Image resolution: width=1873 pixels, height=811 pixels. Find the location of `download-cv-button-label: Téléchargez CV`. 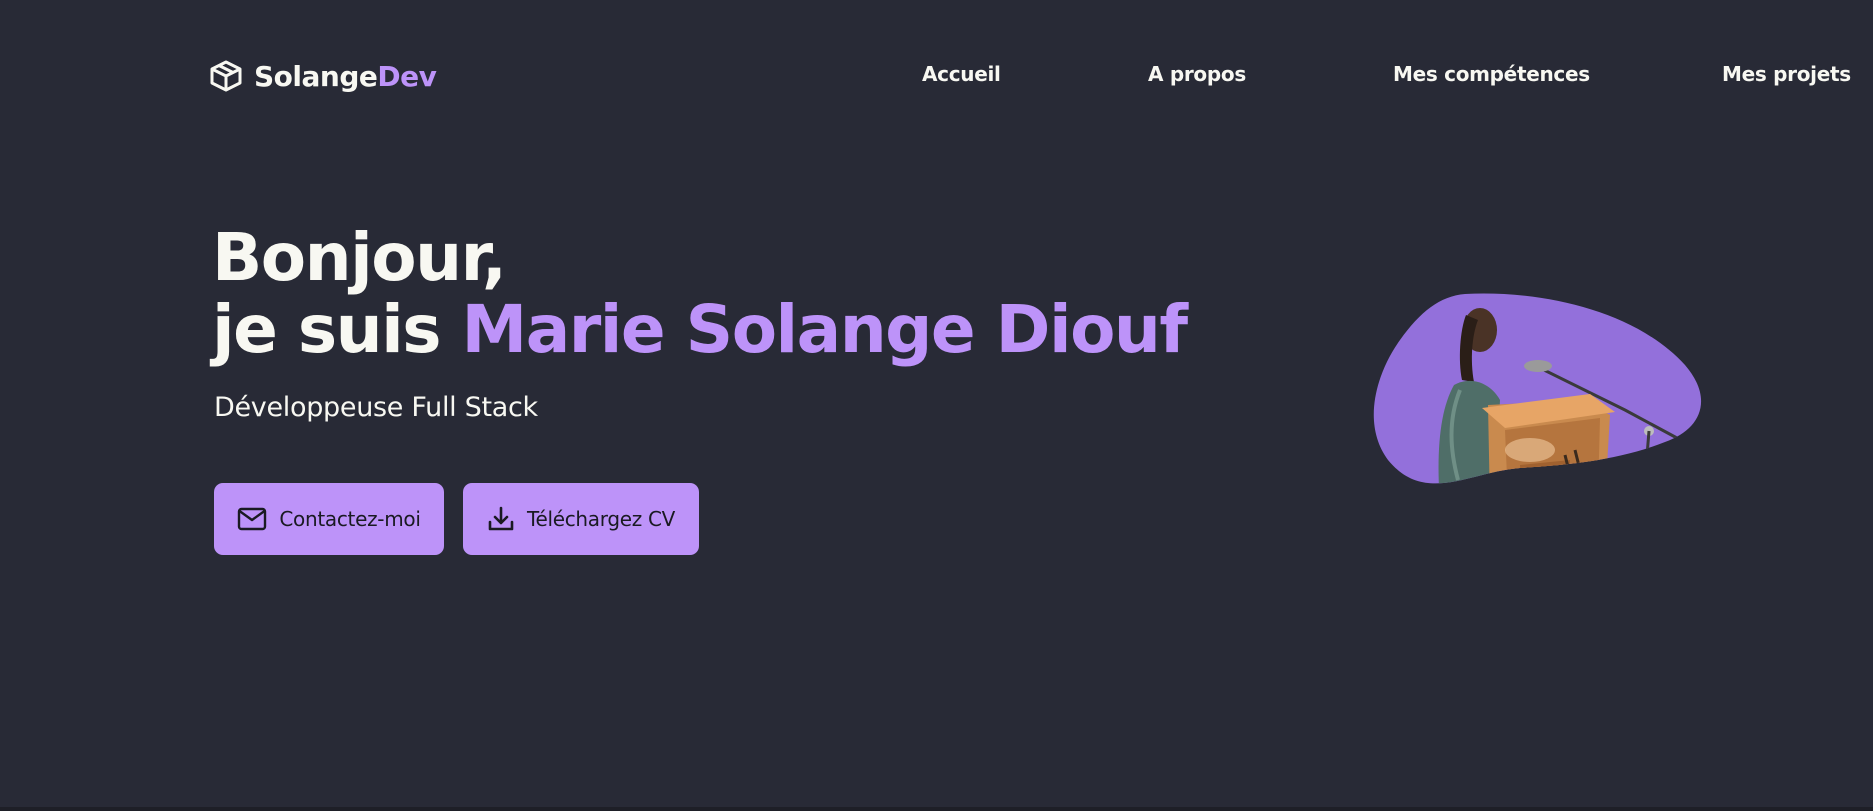

download-cv-button-label: Téléchargez CV is located at coordinates (601, 519).